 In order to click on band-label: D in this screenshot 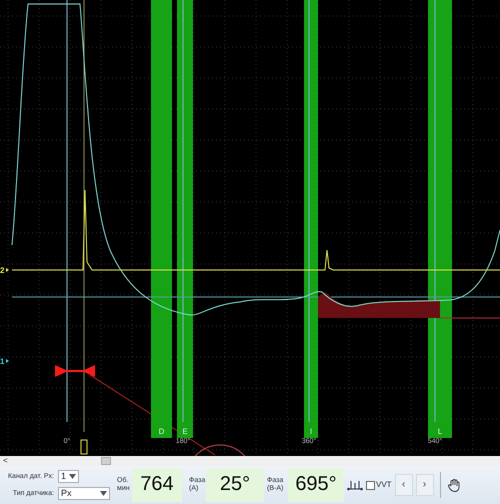, I will do `click(161, 431)`.